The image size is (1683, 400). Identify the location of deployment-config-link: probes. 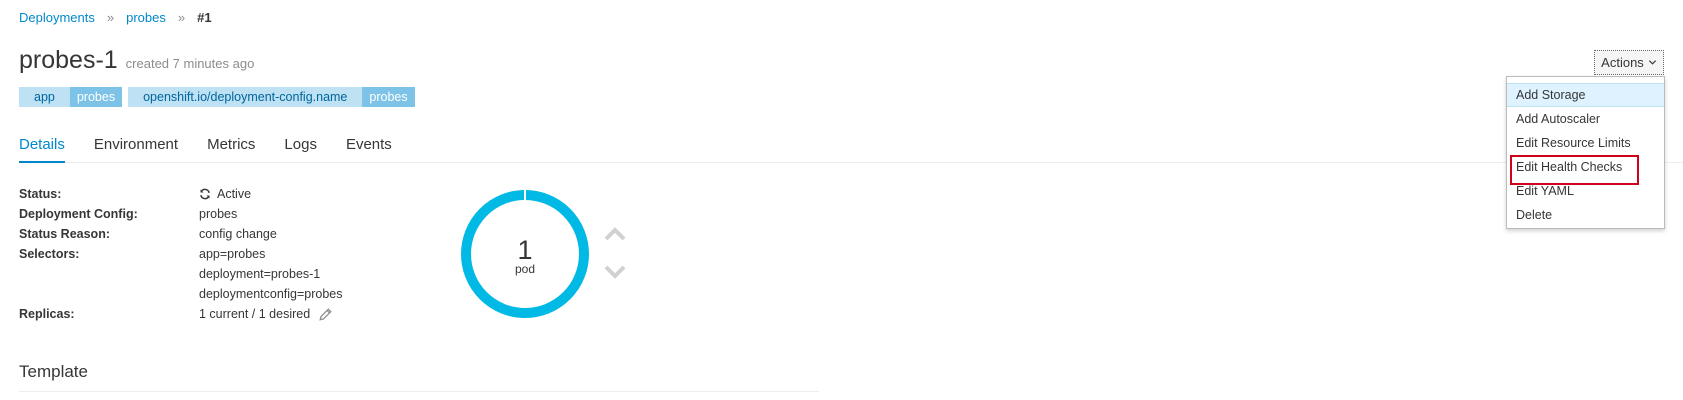
(218, 214).